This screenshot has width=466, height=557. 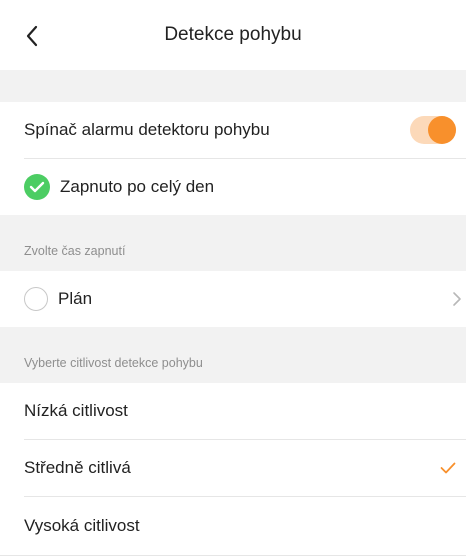 I want to click on sensitivity-option-low: Nízká citlivost, so click(x=233, y=411).